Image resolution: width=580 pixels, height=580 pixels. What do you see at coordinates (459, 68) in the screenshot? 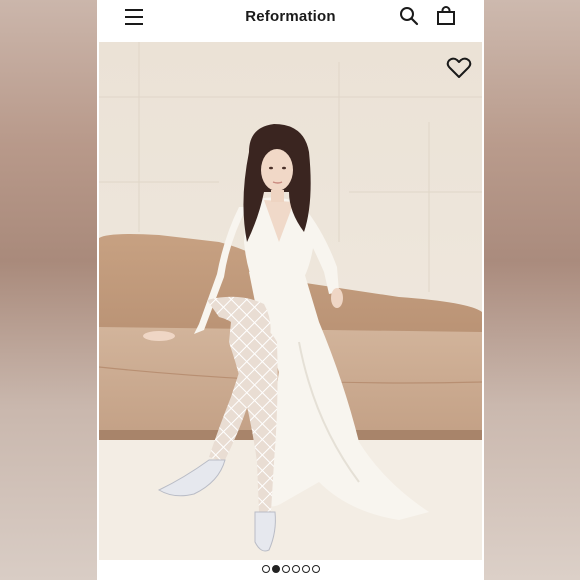
I see `heart-outline-icon` at bounding box center [459, 68].